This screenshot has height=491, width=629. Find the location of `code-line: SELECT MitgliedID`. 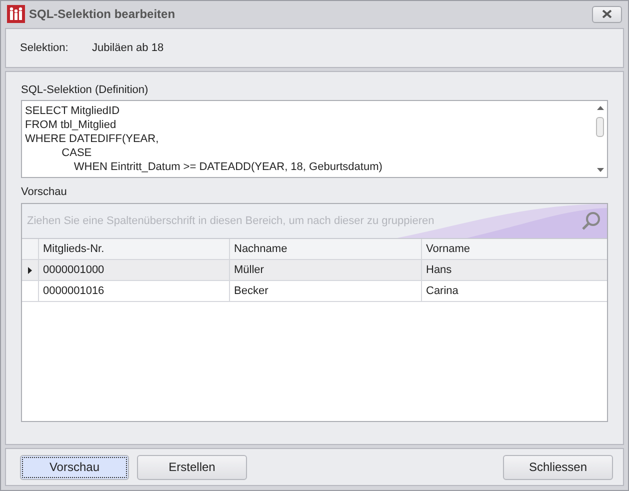

code-line: SELECT MitgliedID is located at coordinates (73, 111).